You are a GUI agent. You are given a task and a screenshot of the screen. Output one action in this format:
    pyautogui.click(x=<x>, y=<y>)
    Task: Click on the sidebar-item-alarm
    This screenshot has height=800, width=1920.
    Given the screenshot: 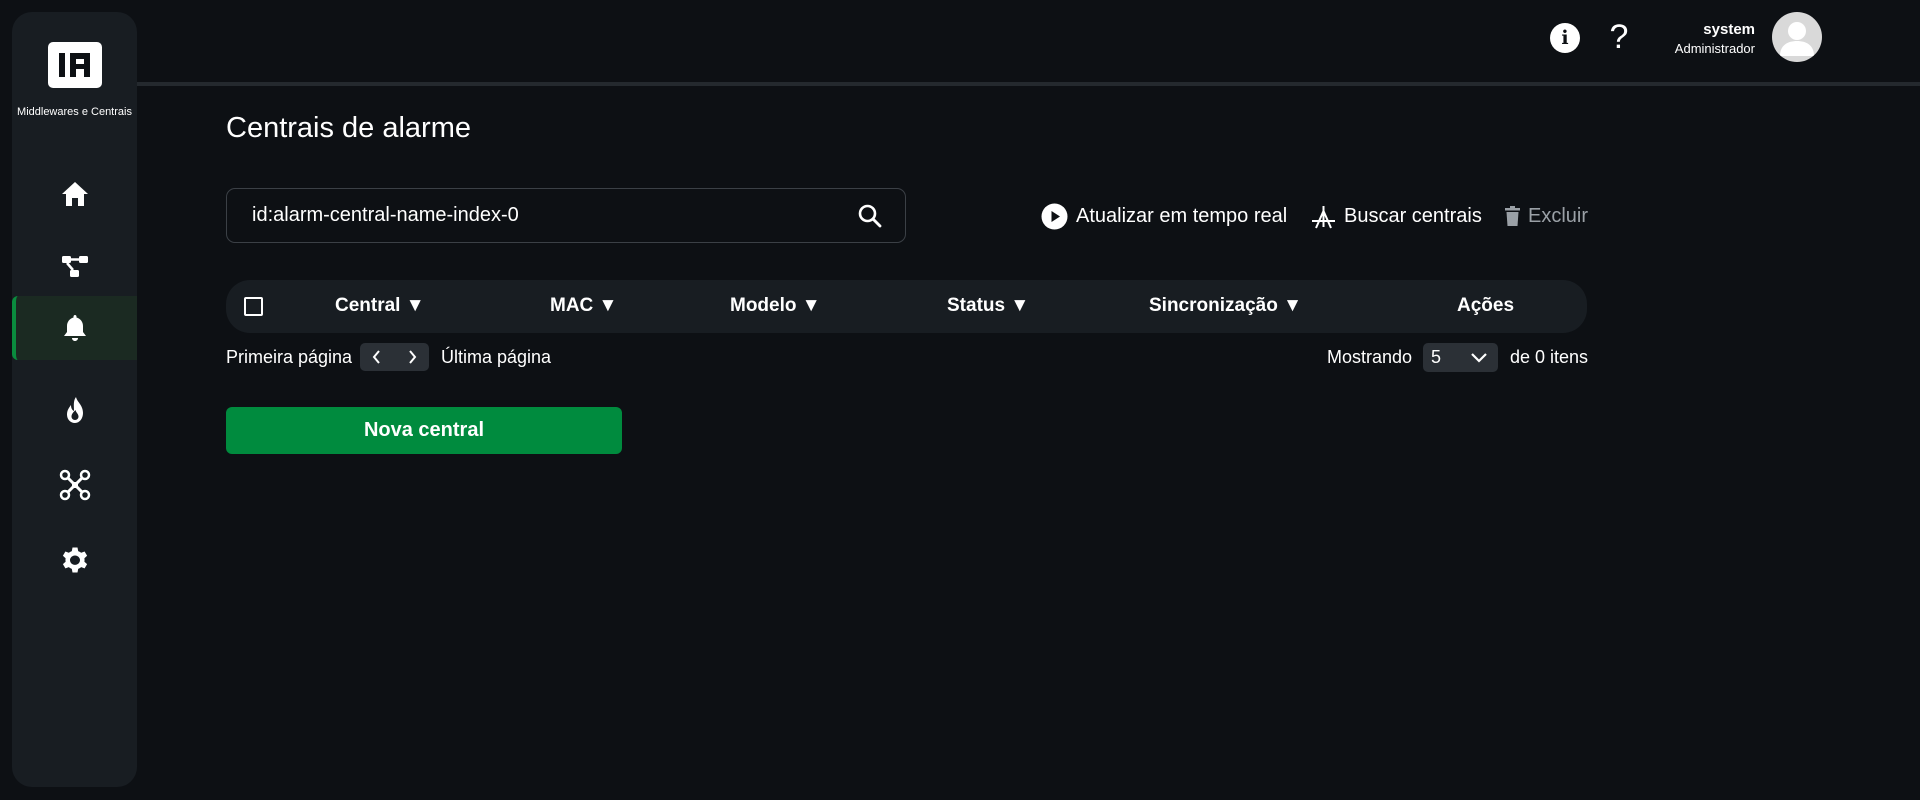 What is the action you would take?
    pyautogui.click(x=74, y=328)
    